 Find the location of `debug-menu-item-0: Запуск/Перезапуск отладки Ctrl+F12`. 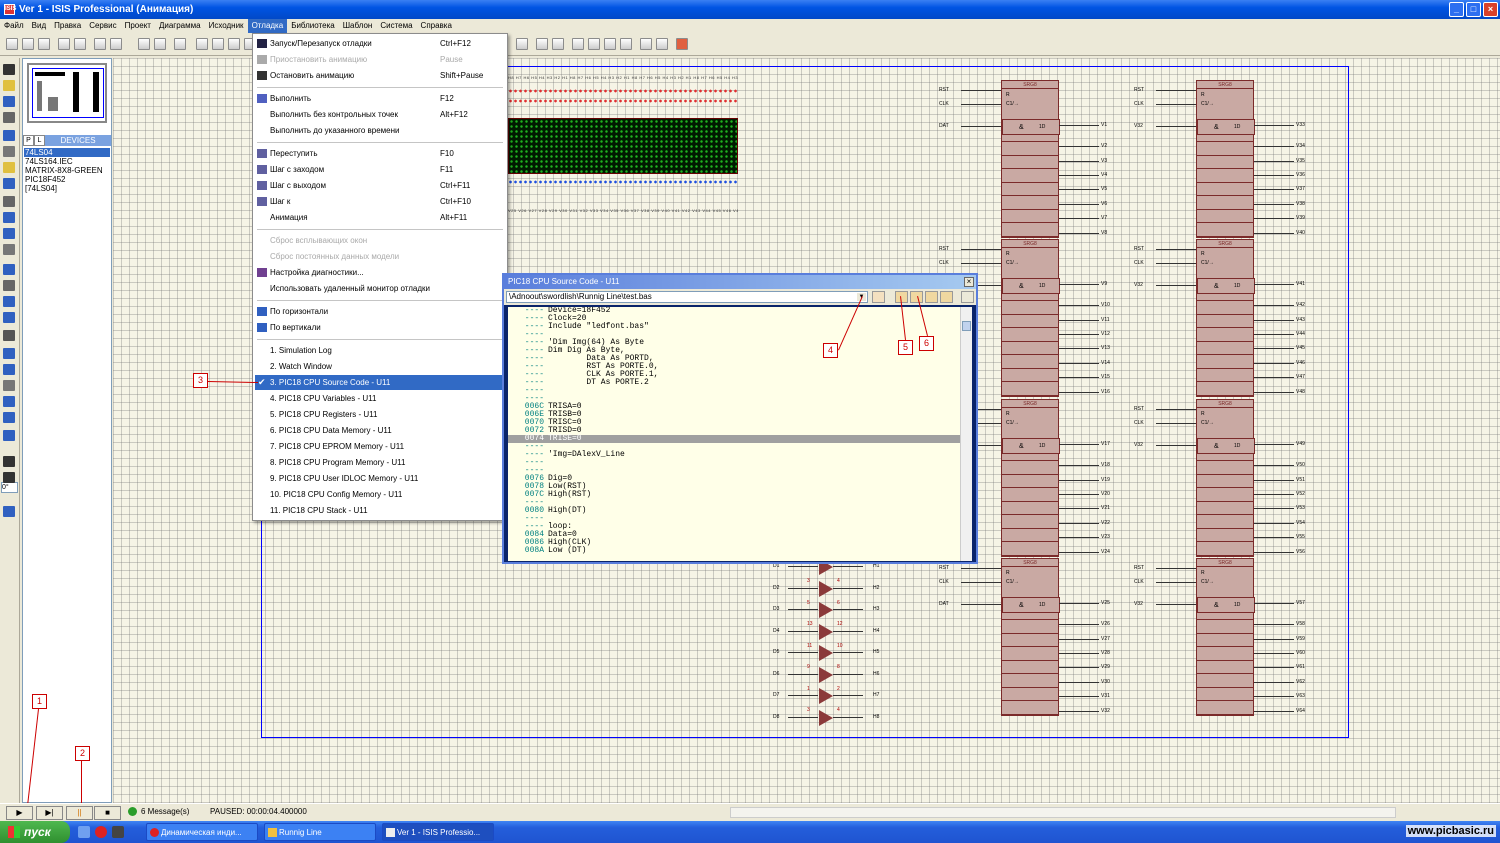

debug-menu-item-0: Запуск/Перезапуск отладки Ctrl+F12 is located at coordinates (380, 43).